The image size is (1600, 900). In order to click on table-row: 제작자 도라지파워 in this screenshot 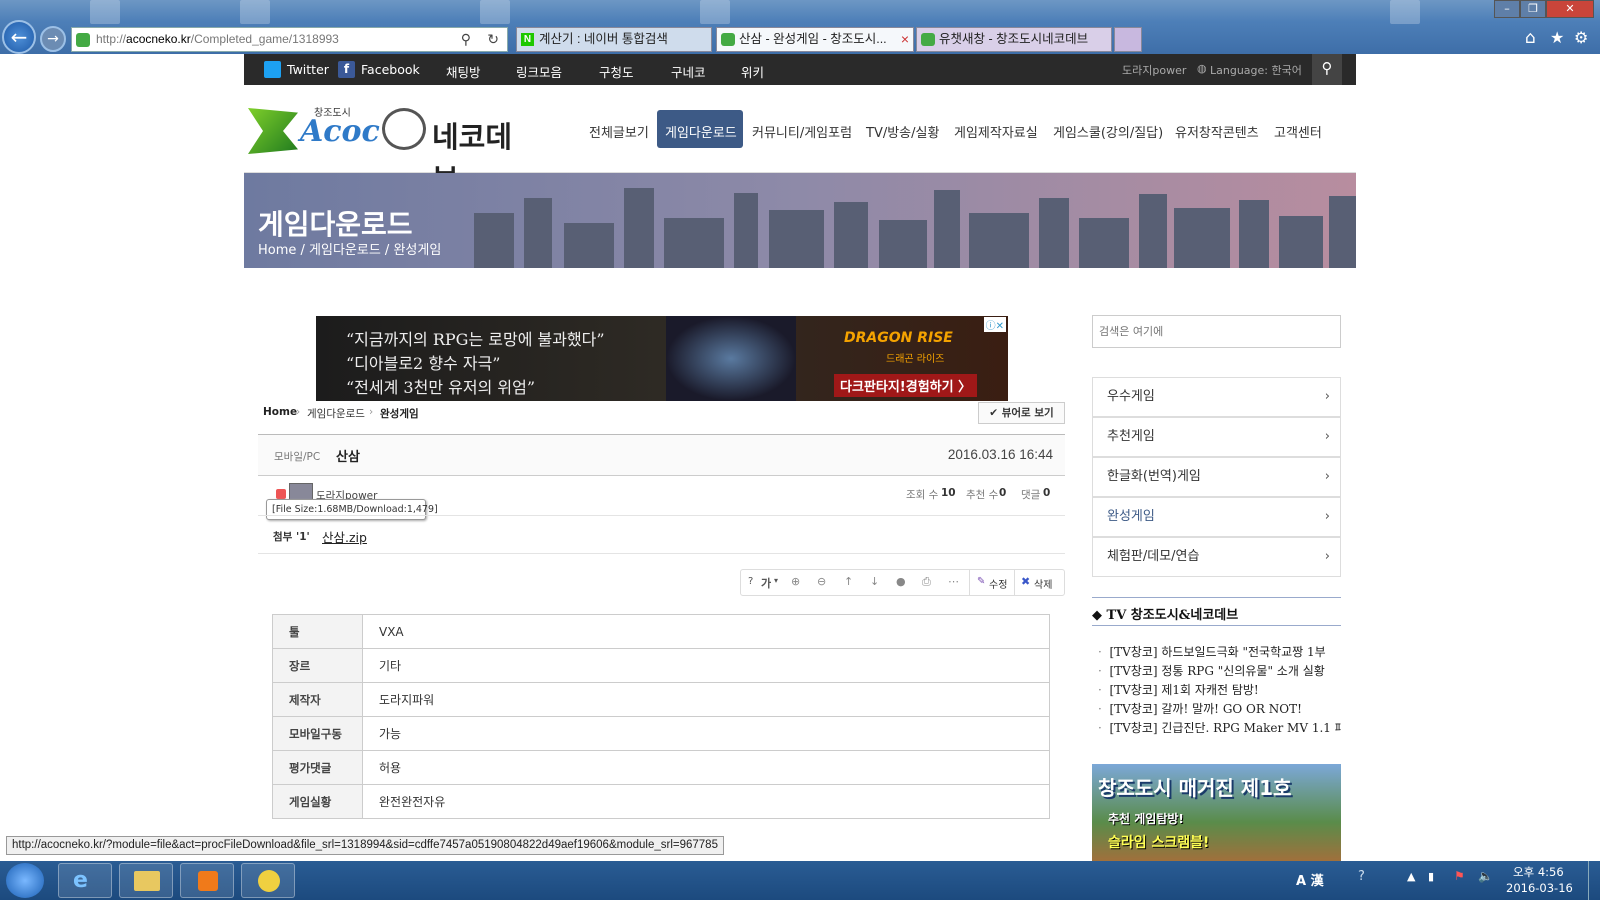, I will do `click(661, 699)`.